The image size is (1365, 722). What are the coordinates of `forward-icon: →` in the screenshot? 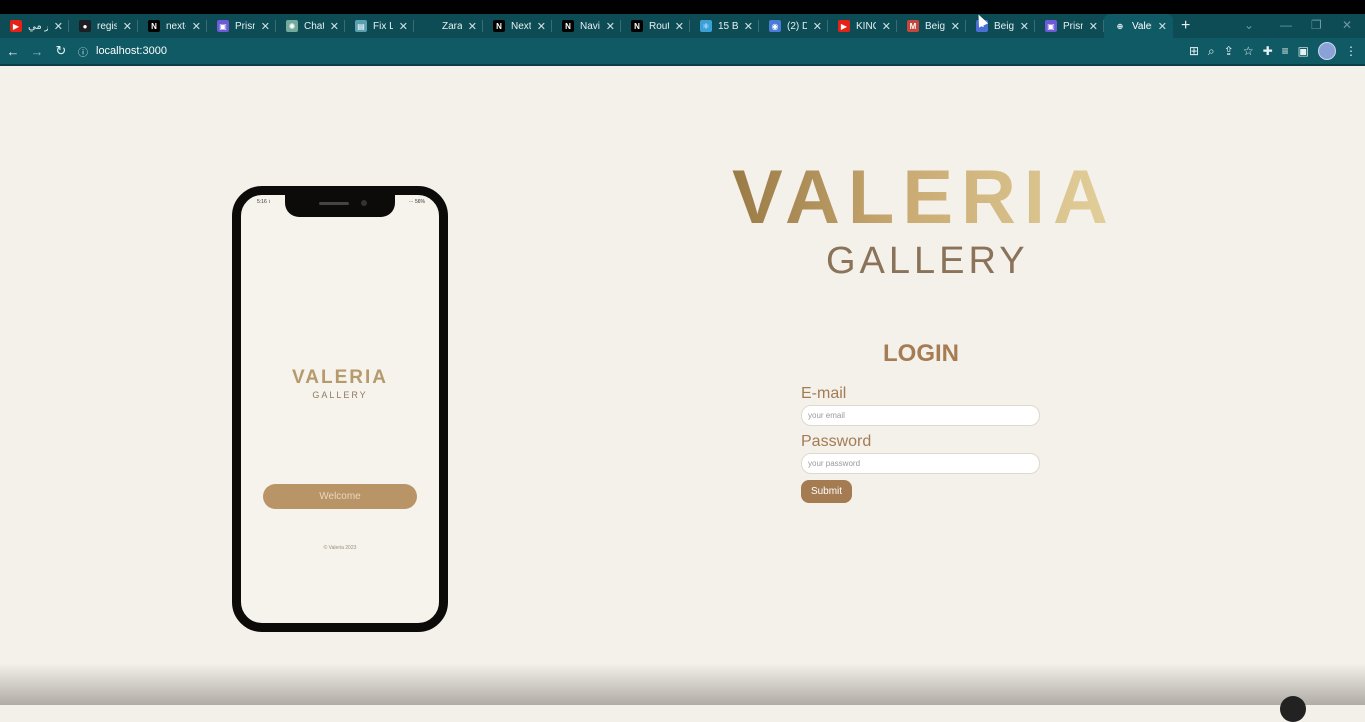 It's located at (37, 51).